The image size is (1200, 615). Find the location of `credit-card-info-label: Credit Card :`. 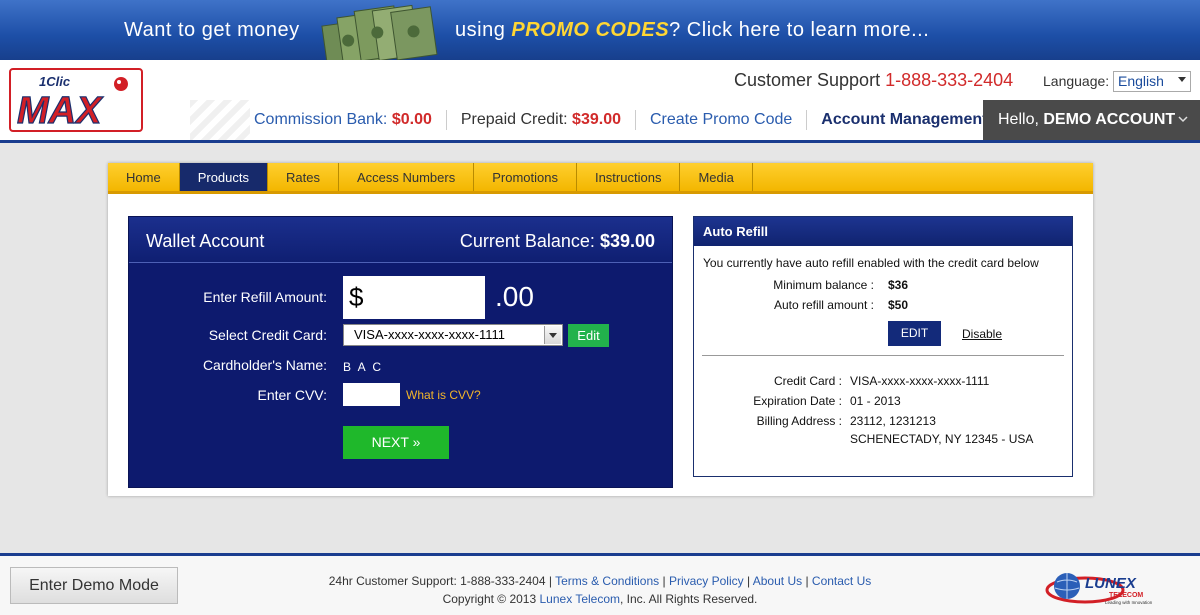

credit-card-info-label: Credit Card : is located at coordinates (807, 381).